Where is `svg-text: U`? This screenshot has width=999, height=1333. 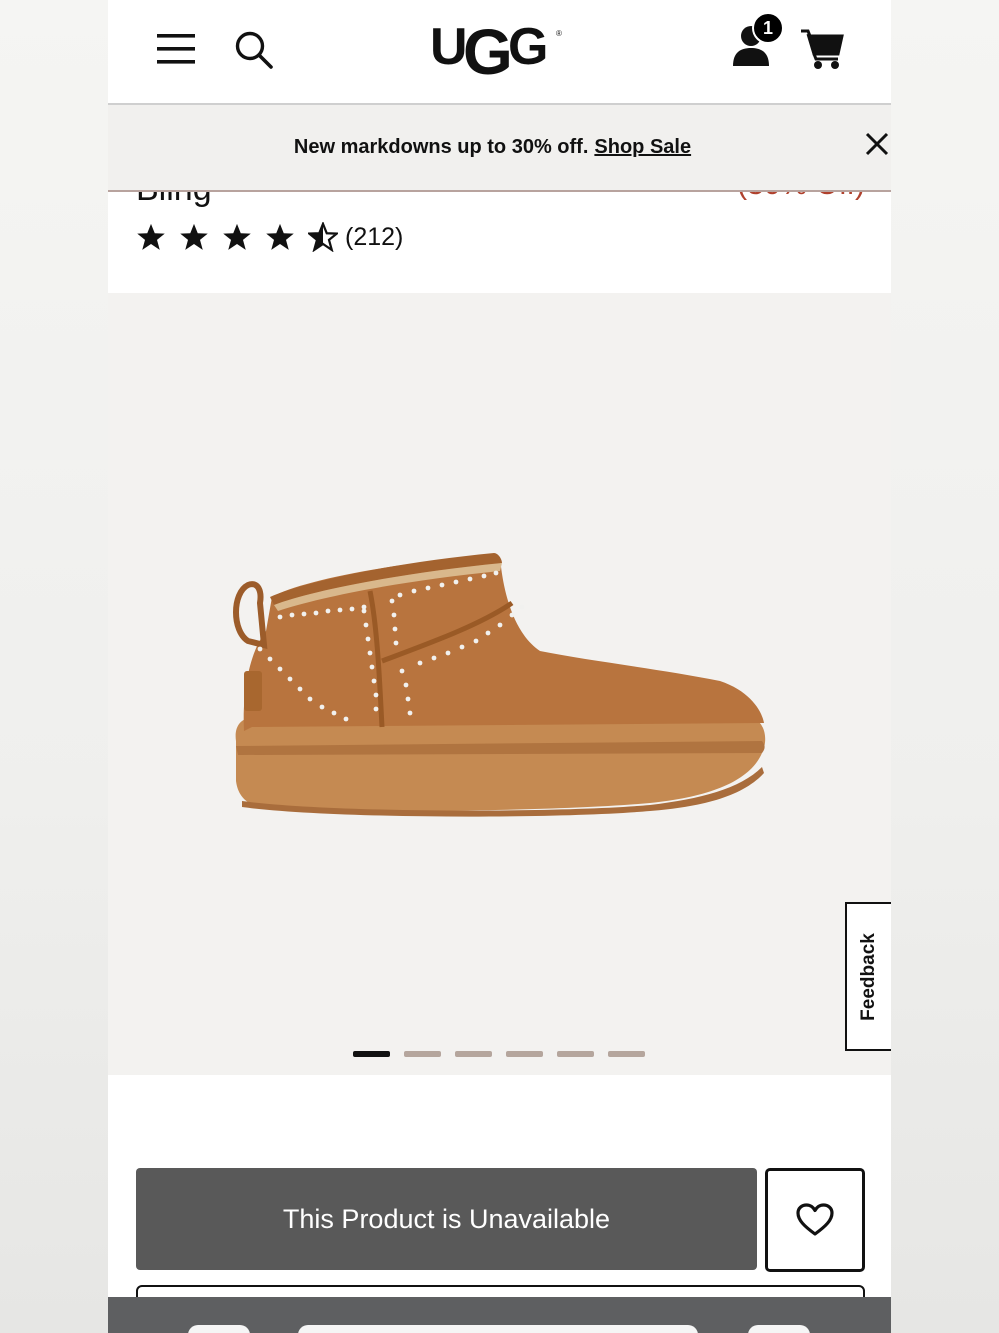
svg-text: U is located at coordinates (447, 47).